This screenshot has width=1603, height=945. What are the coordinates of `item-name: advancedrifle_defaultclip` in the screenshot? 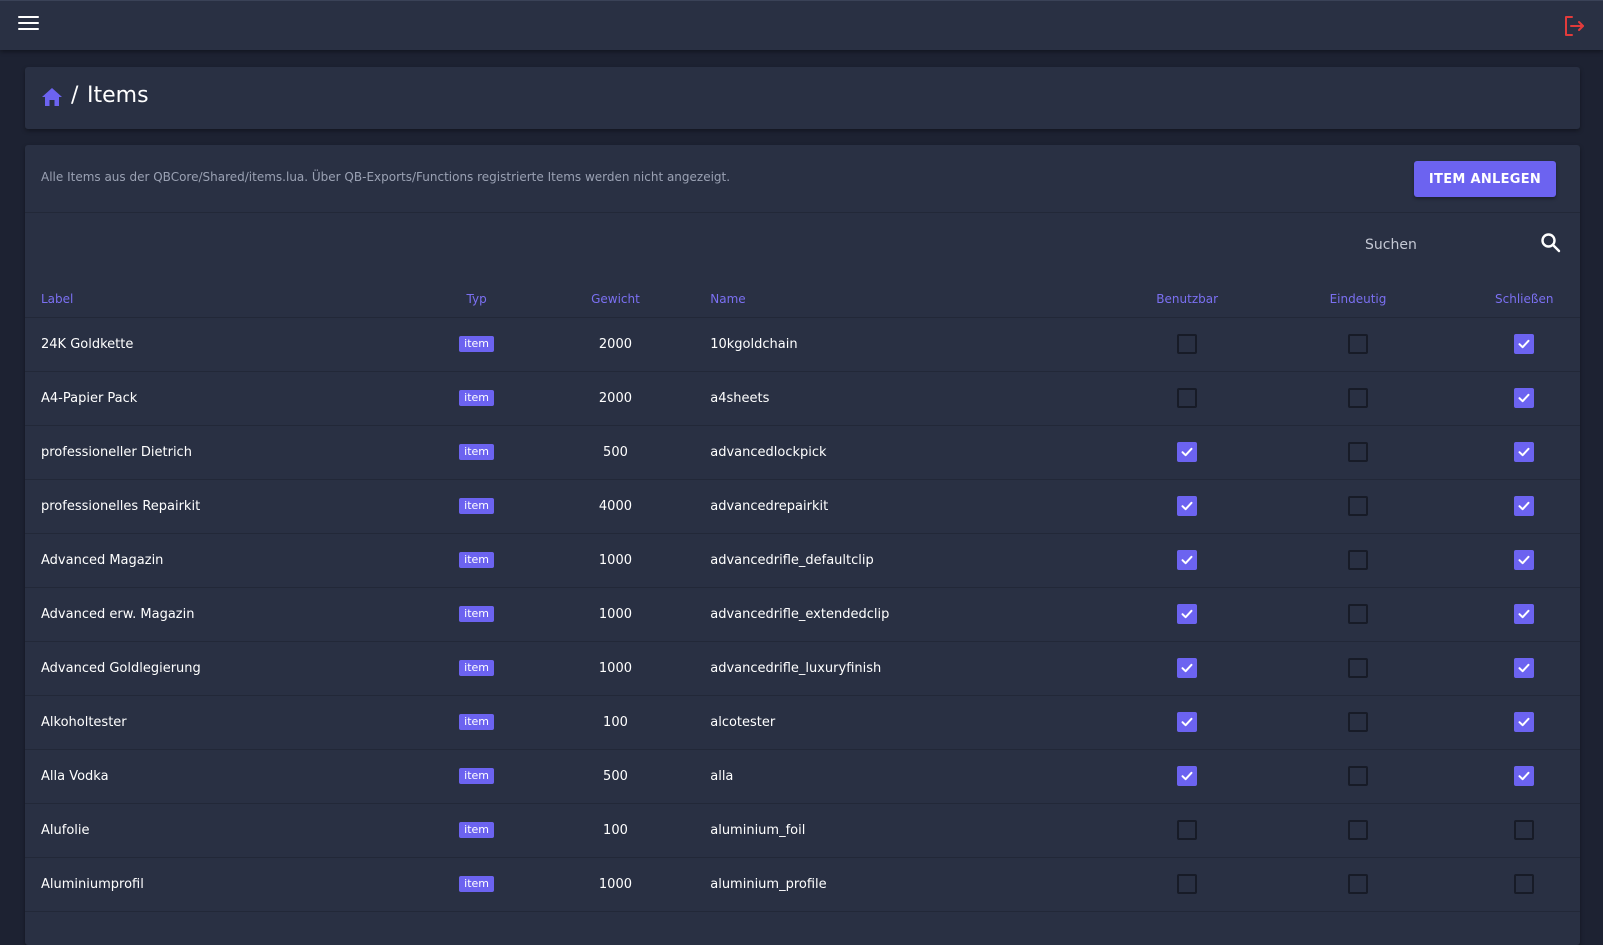 It's located at (918, 560).